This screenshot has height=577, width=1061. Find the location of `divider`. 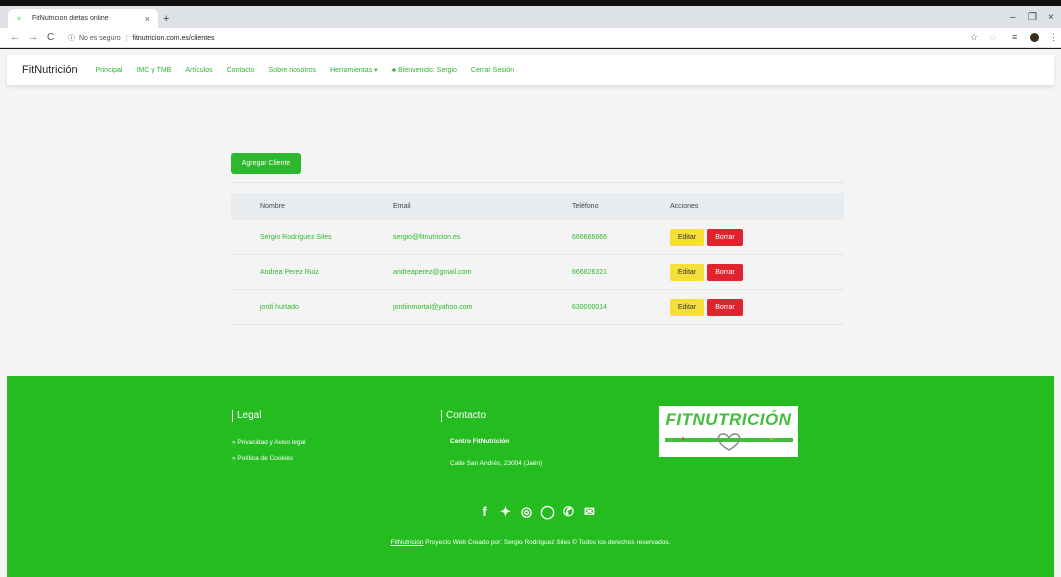

divider is located at coordinates (537, 182).